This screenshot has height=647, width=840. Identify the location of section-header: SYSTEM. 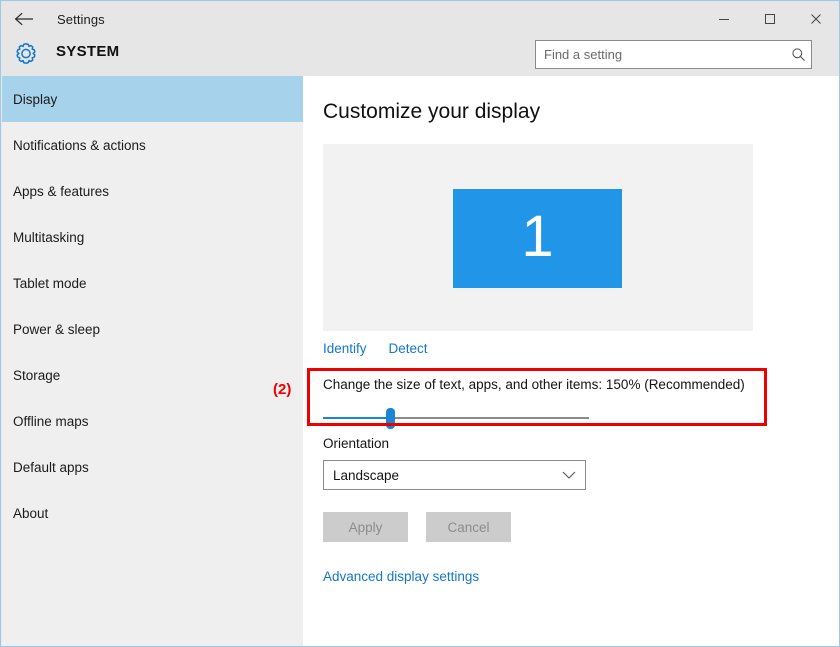
(420, 56).